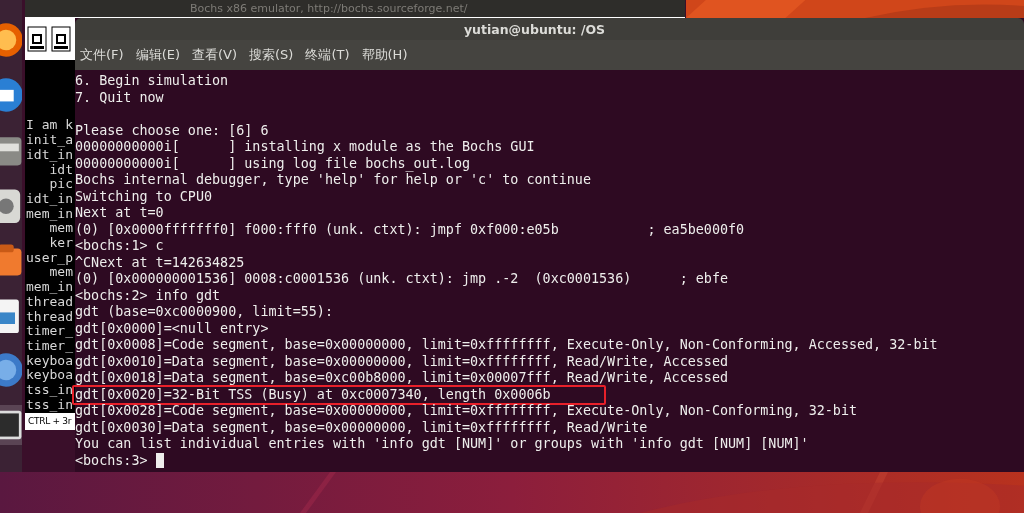  What do you see at coordinates (442, 444) in the screenshot?
I see `terminal-line: You can list individual entries with 'info gdt [NUM]' or groups with 'info gdt [NUM] [NUM]'` at bounding box center [442, 444].